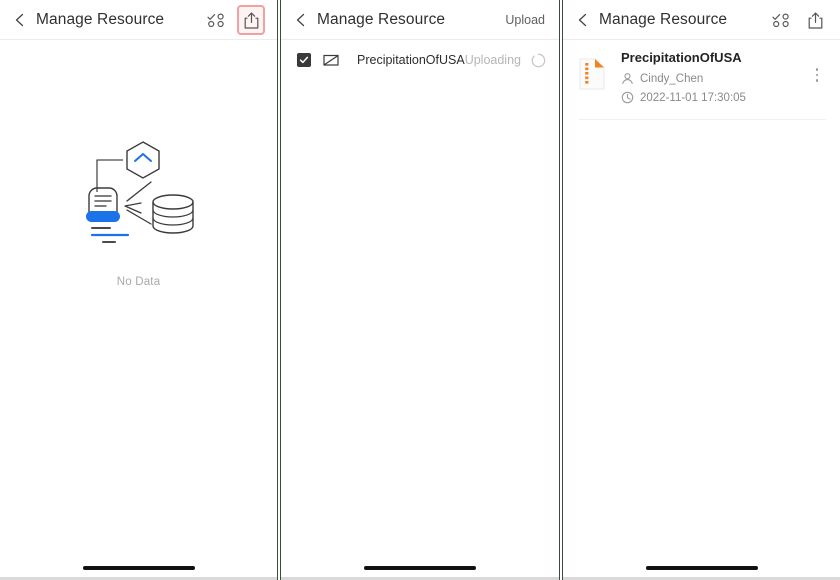 Image resolution: width=840 pixels, height=580 pixels. What do you see at coordinates (592, 74) in the screenshot?
I see `zip-archive-icon` at bounding box center [592, 74].